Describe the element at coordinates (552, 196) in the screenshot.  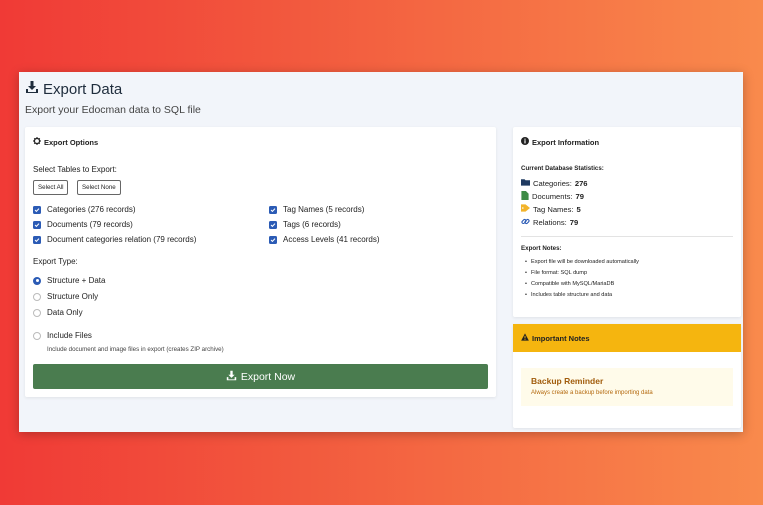
I see `stat-documents: Documents: 79` at that location.